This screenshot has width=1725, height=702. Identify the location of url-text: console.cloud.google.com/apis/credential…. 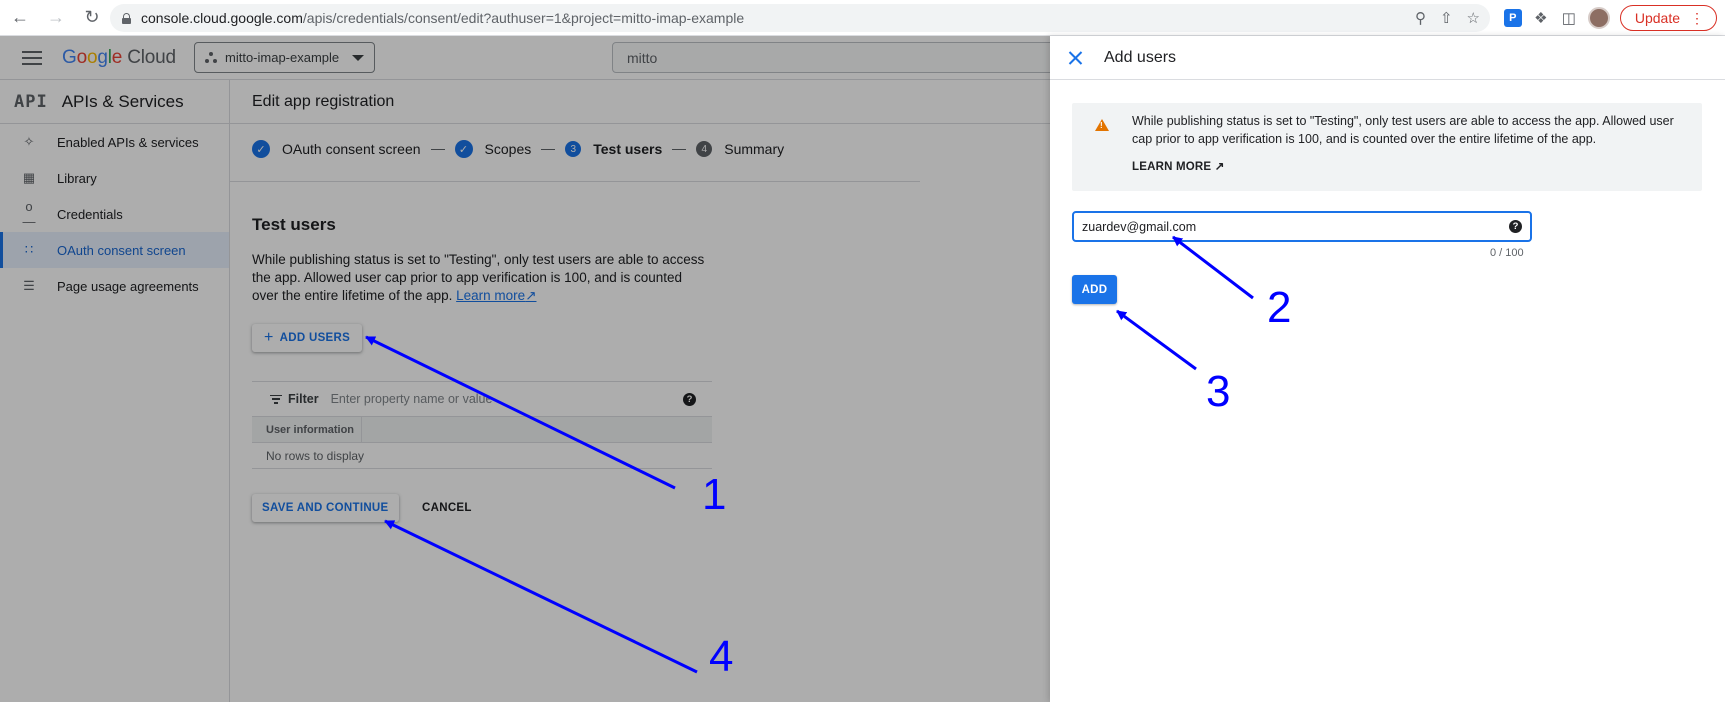
(443, 18).